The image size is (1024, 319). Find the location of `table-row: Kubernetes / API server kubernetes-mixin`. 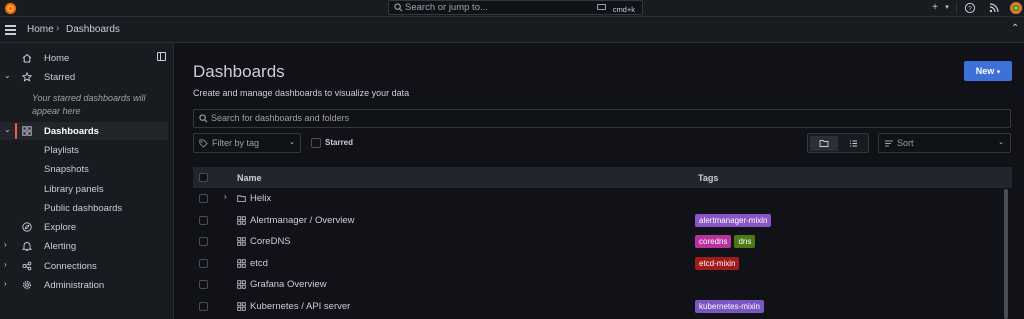

table-row: Kubernetes / API server kubernetes-mixin is located at coordinates (598, 307).